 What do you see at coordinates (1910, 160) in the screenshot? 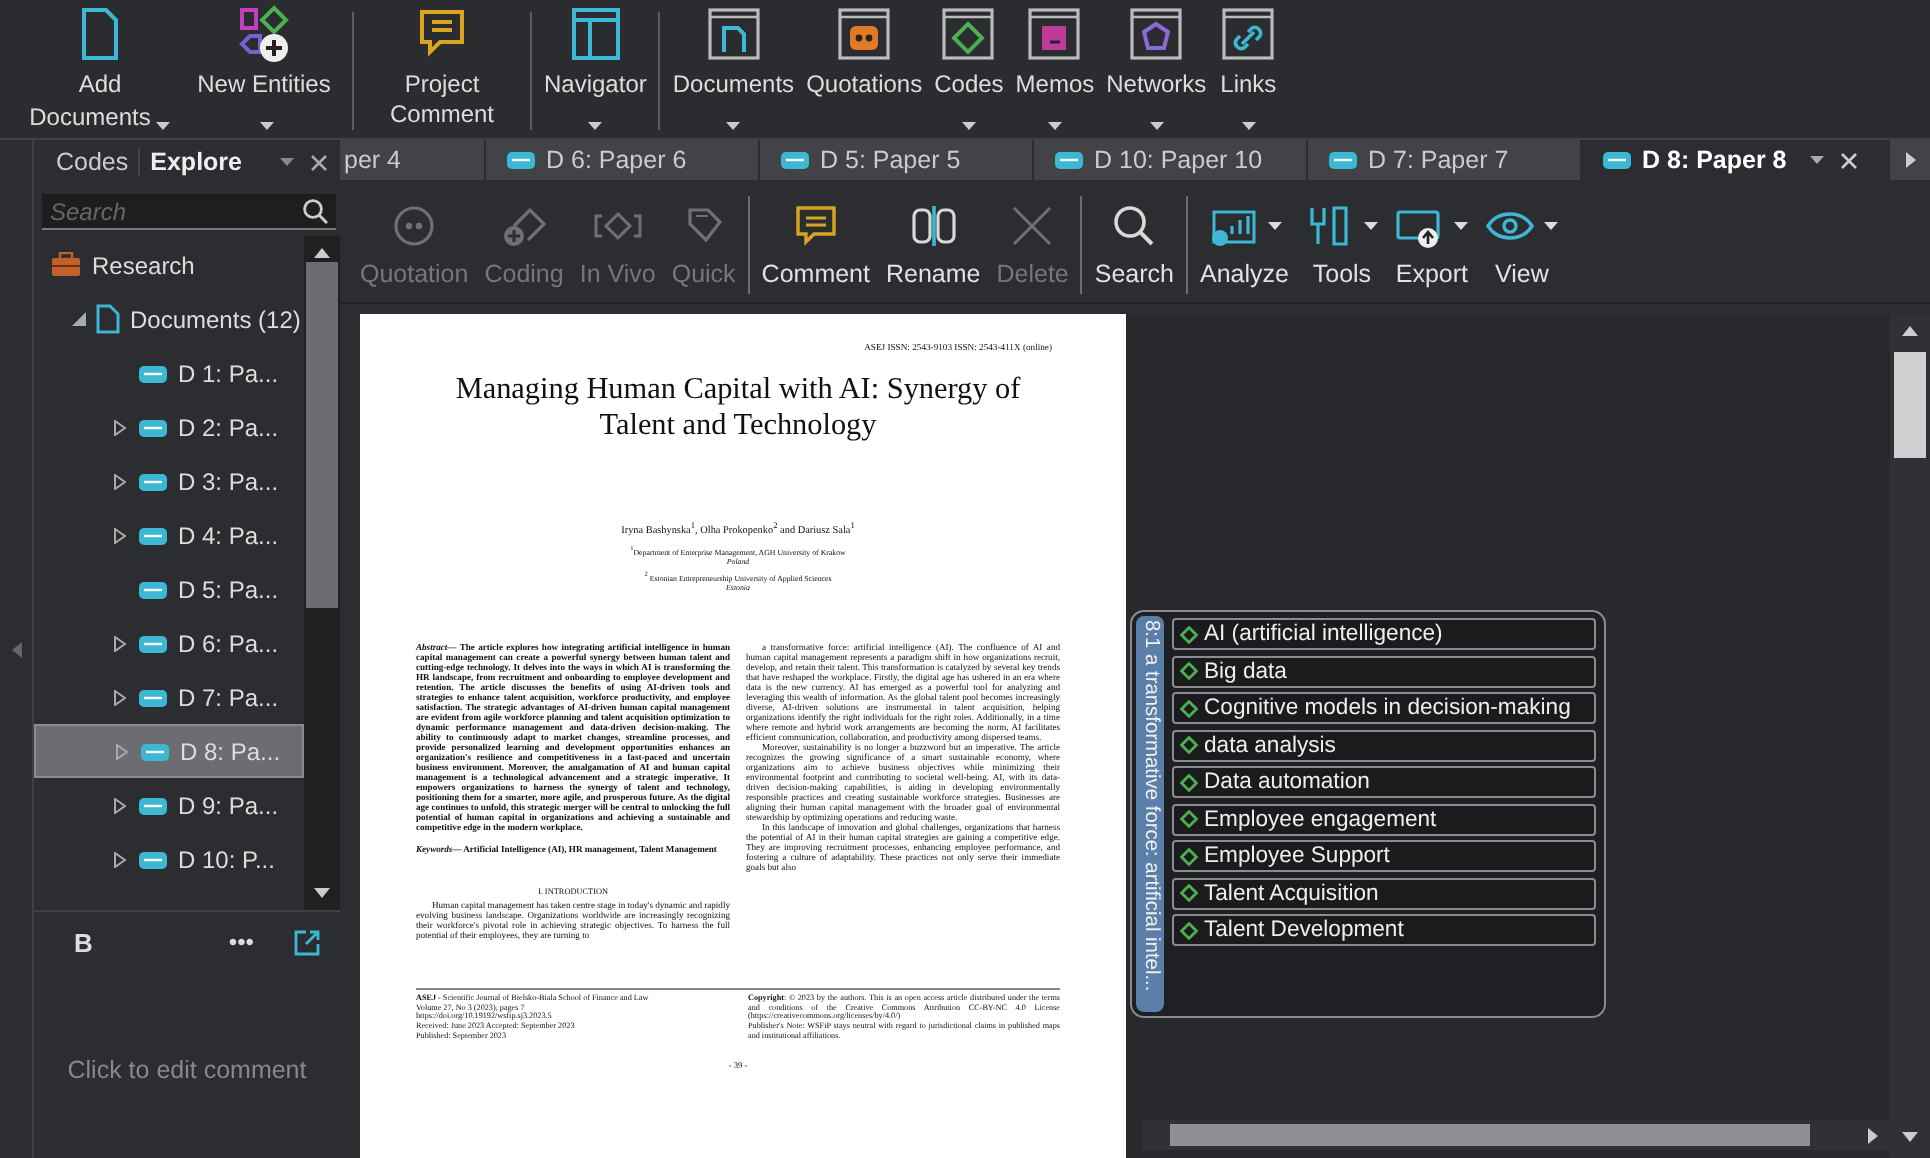
I see `scroll-right-icon` at bounding box center [1910, 160].